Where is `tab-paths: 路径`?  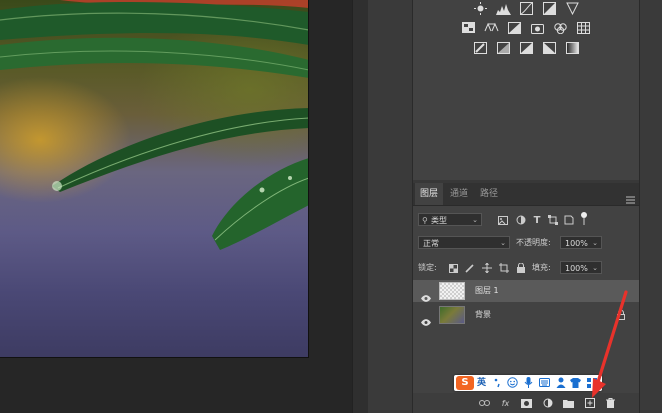
tab-paths: 路径 is located at coordinates (489, 194).